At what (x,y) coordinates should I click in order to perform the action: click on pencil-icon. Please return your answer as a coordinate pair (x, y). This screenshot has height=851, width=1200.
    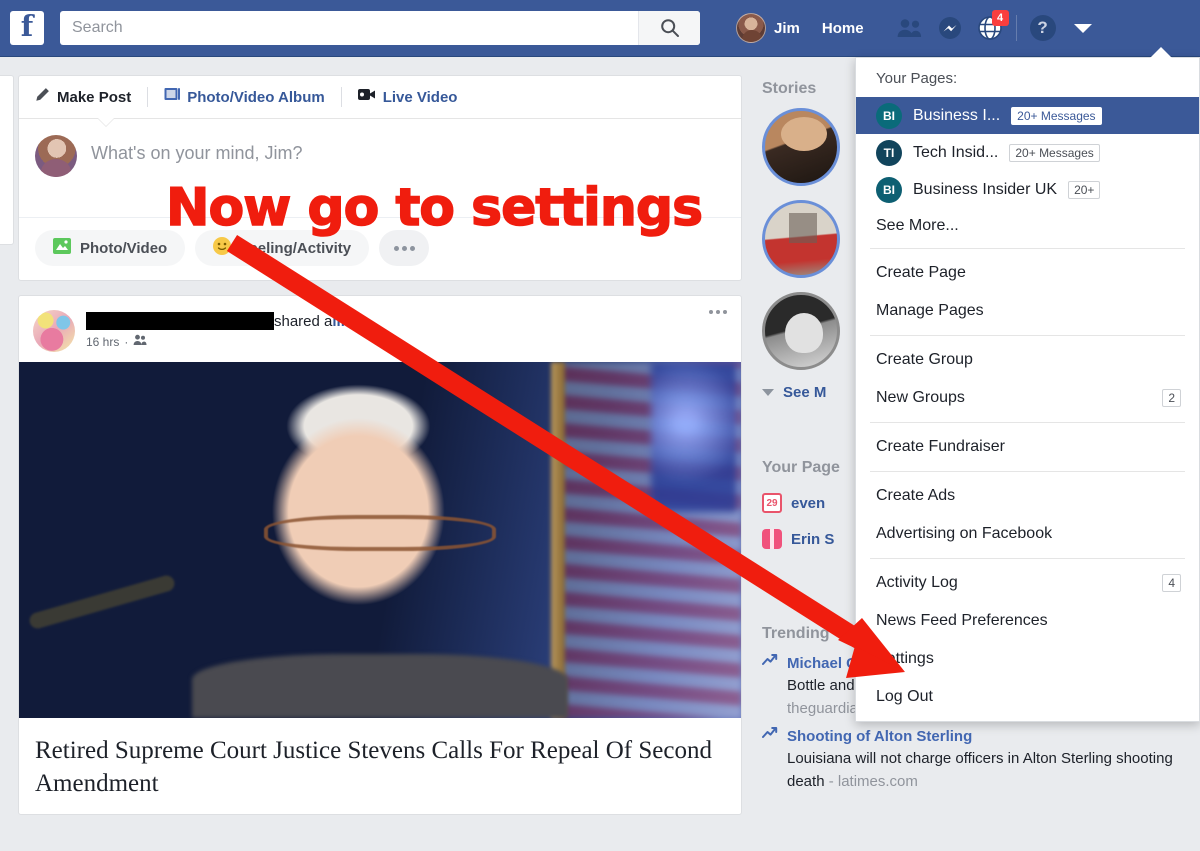
    Looking at the image, I should click on (42, 97).